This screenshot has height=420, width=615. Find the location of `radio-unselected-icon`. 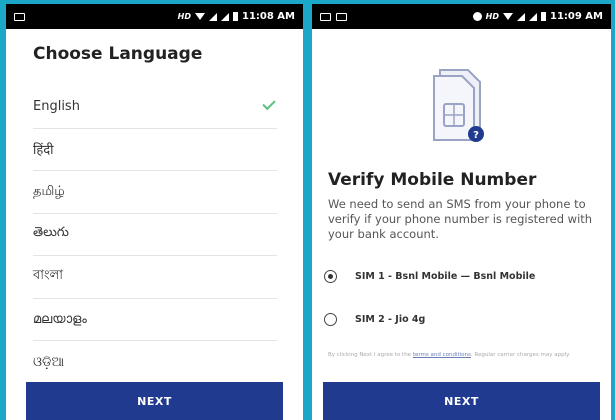

radio-unselected-icon is located at coordinates (330, 319).